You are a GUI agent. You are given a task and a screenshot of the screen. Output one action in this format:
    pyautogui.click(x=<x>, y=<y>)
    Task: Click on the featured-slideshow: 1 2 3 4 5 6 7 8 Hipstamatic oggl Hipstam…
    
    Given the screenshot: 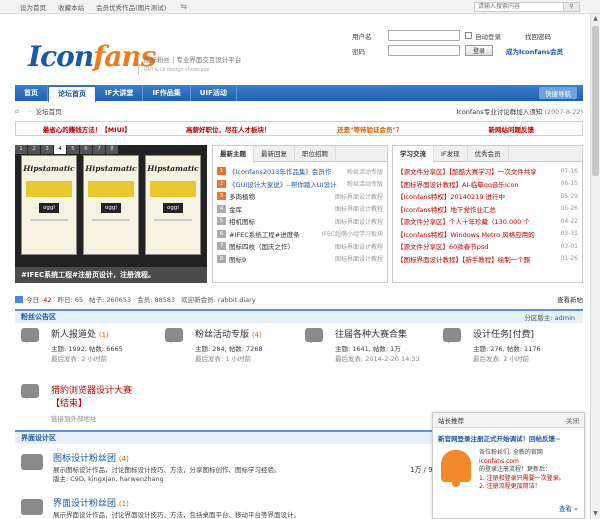 What is the action you would take?
    pyautogui.click(x=111, y=214)
    